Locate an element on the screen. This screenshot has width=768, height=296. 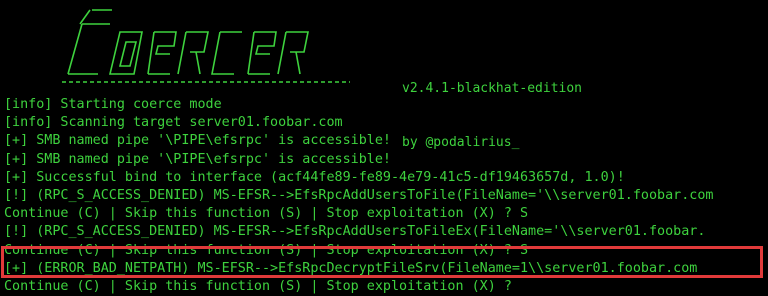
output-line: [info] Starting coerce mode is located at coordinates (113, 104).